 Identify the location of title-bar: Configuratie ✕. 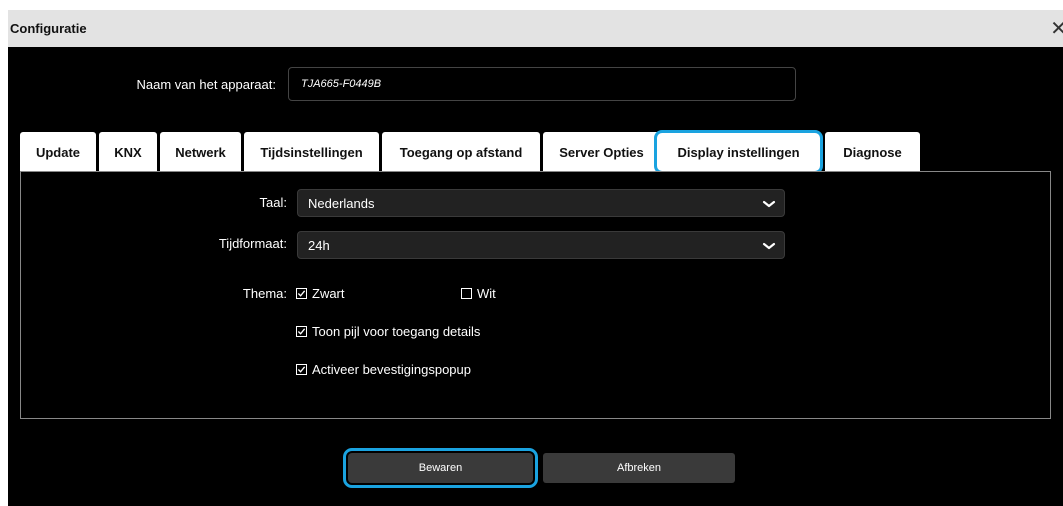
(535, 28).